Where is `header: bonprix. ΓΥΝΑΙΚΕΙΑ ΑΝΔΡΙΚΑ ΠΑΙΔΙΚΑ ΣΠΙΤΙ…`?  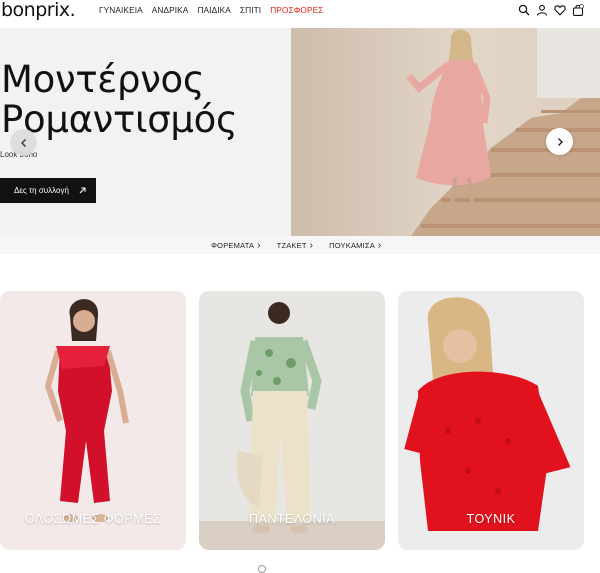 header: bonprix. ΓΥΝΑΙΚΕΙΑ ΑΝΔΡΙΚΑ ΠΑΙΔΙΚΑ ΣΠΙΤΙ… is located at coordinates (300, 12).